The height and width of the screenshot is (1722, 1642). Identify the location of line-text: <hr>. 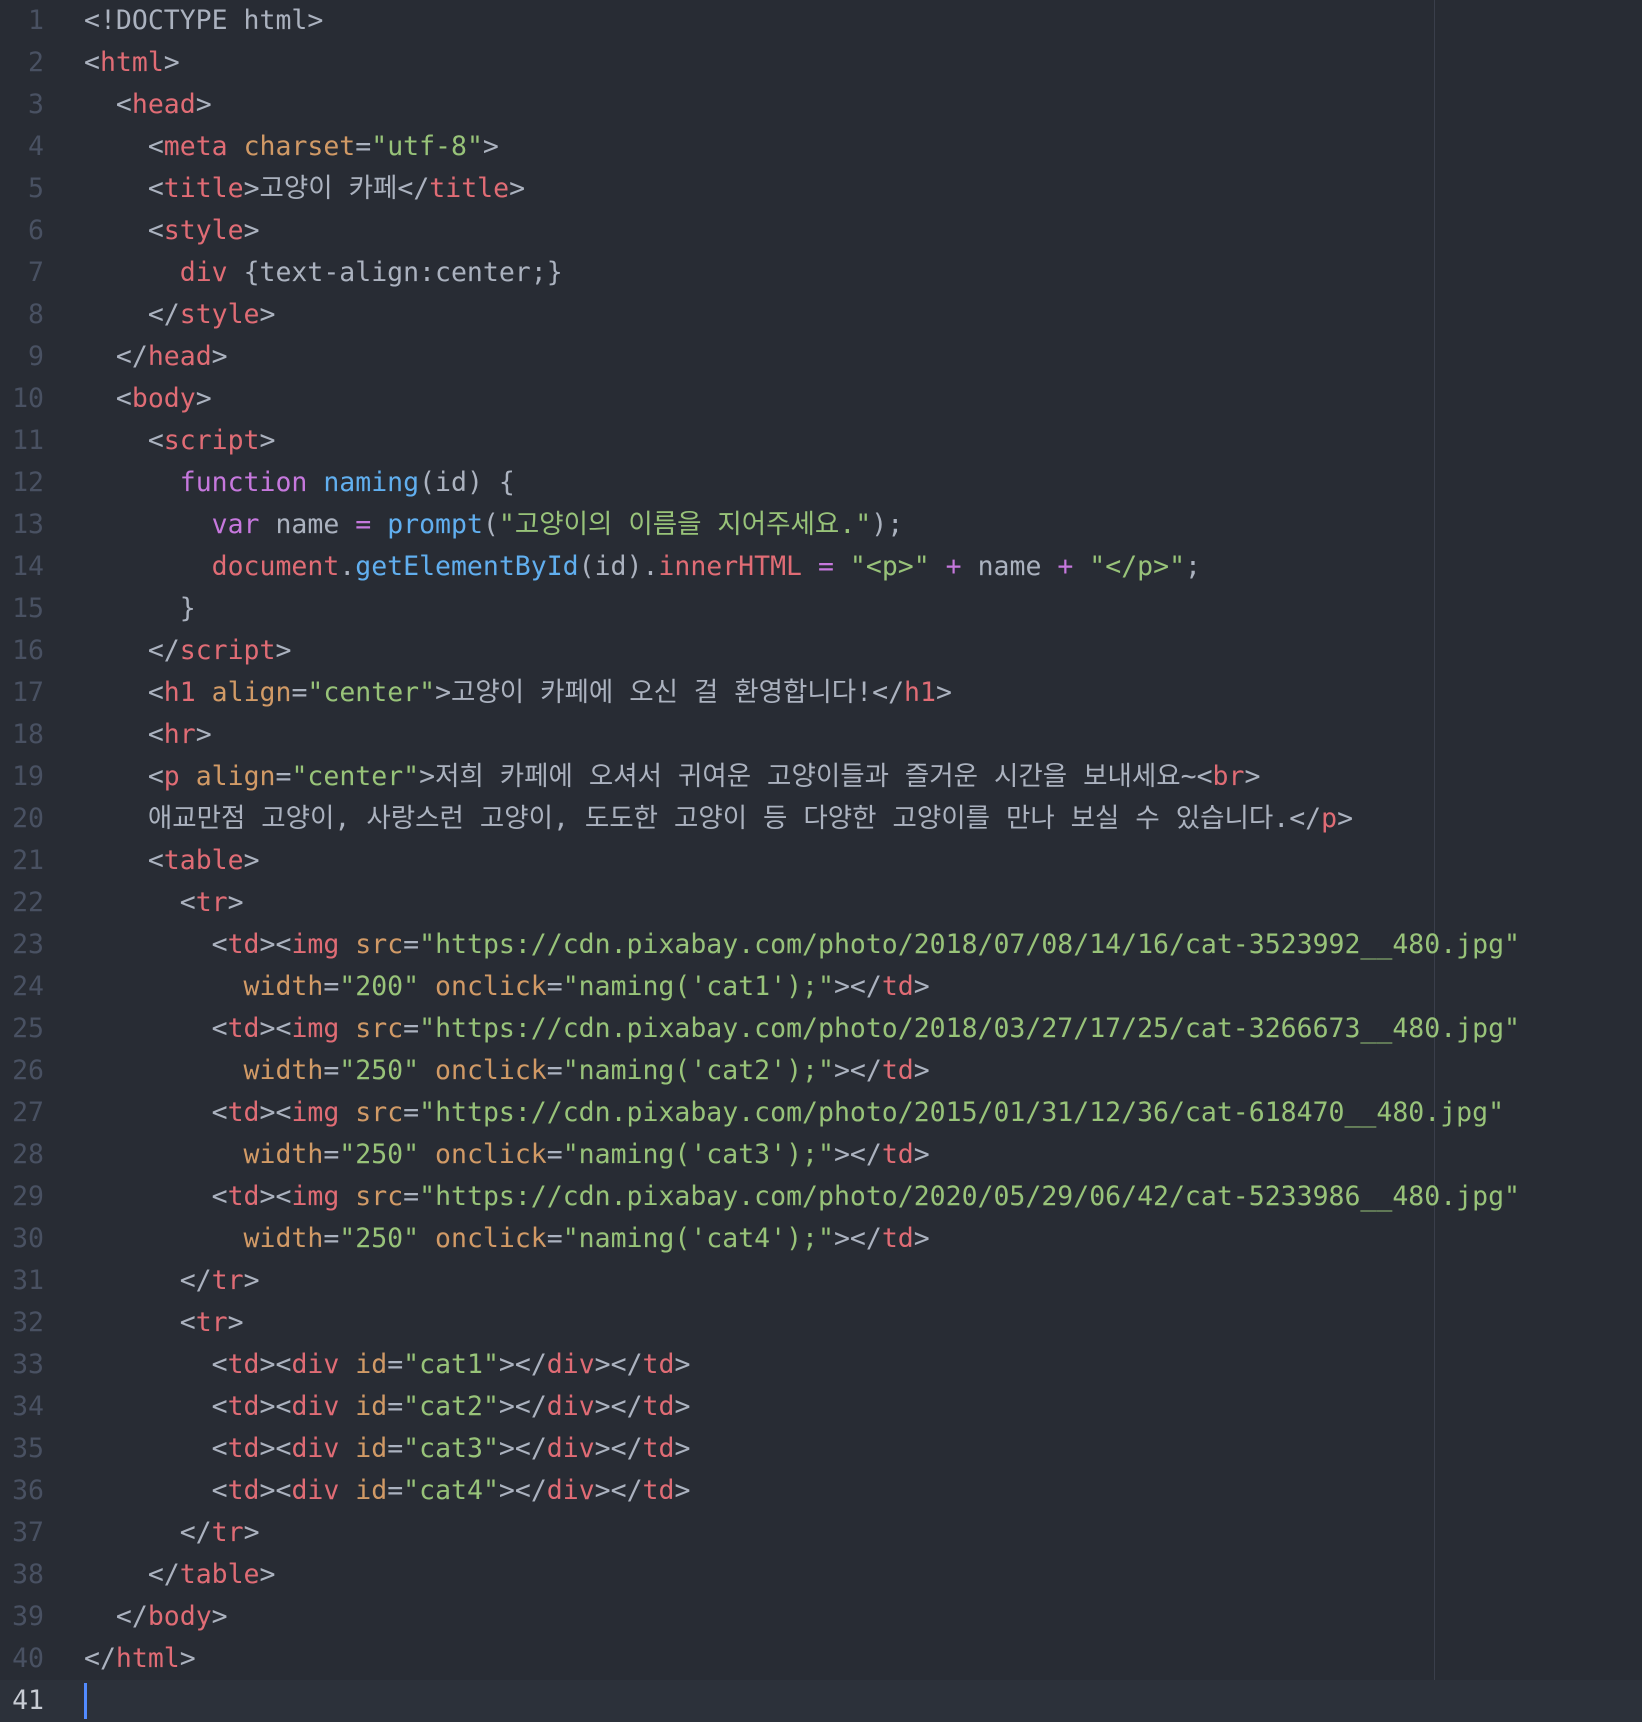
(148, 735).